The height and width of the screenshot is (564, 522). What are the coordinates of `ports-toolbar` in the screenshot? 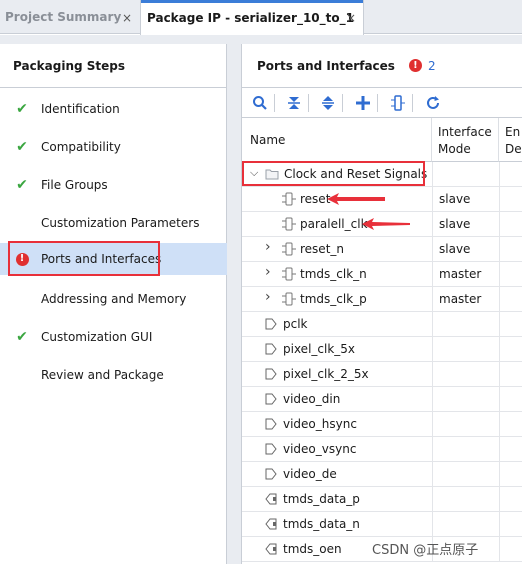 It's located at (382, 103).